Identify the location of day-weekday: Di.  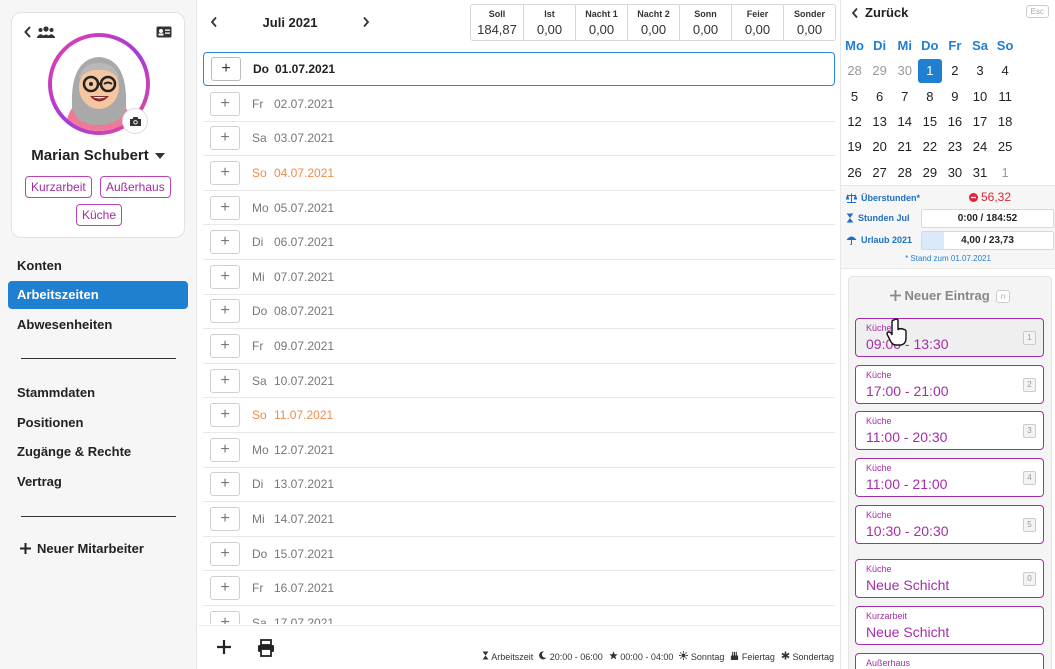
(258, 484).